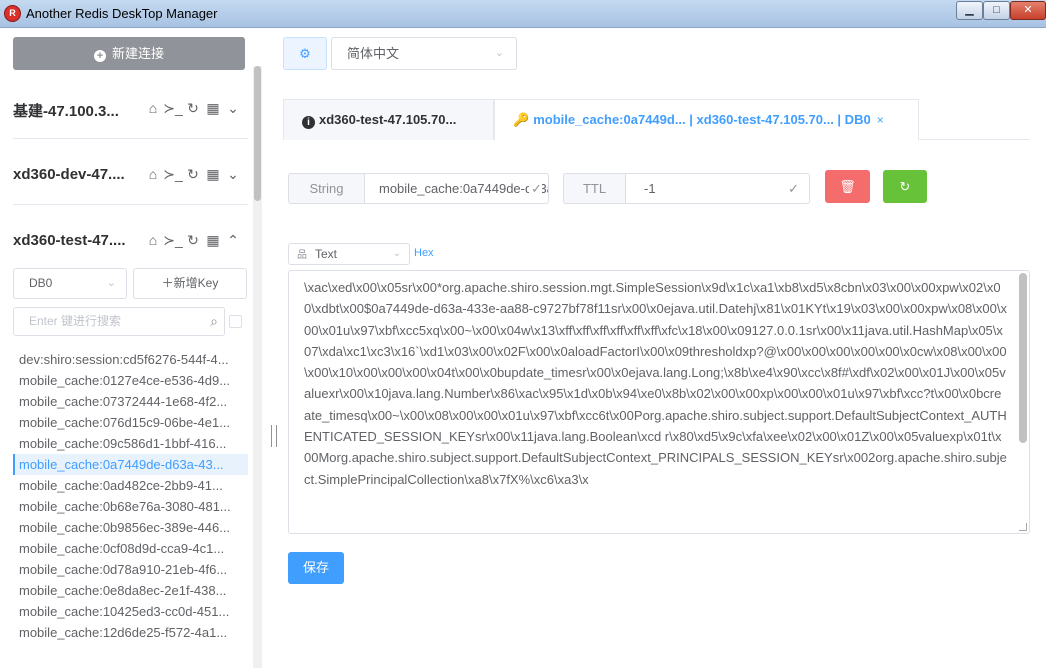  I want to click on key-search-input: Enter 键进行搜索 ⌕, so click(119, 321).